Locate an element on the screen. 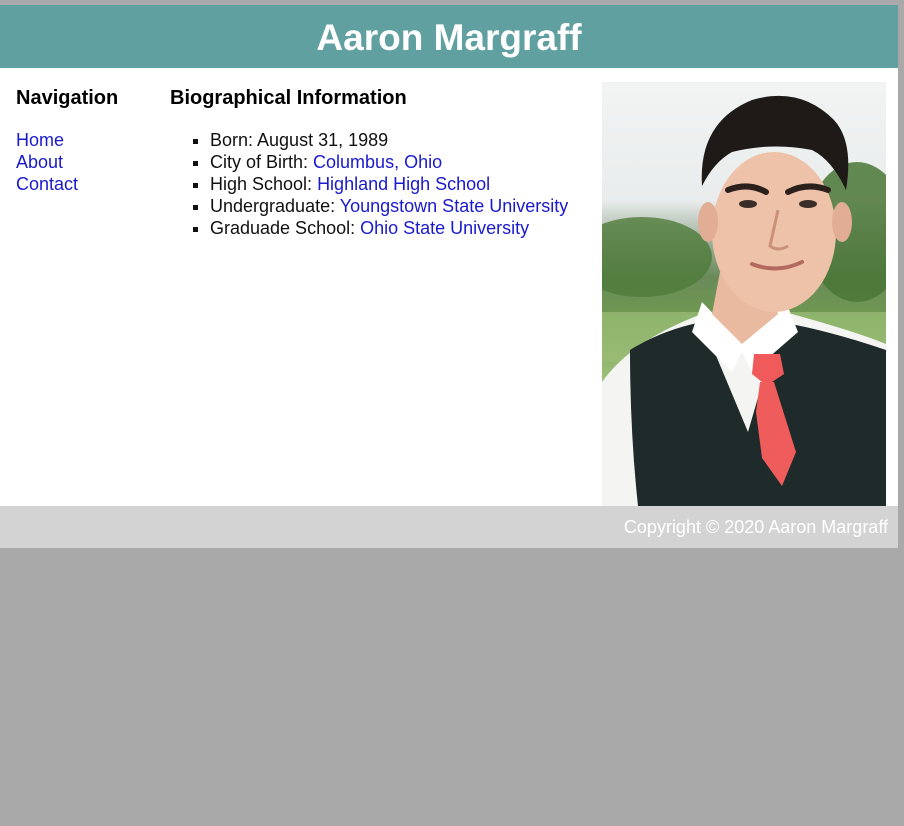 This screenshot has height=826, width=904. bio-link-high-school: Highland High School is located at coordinates (403, 184).